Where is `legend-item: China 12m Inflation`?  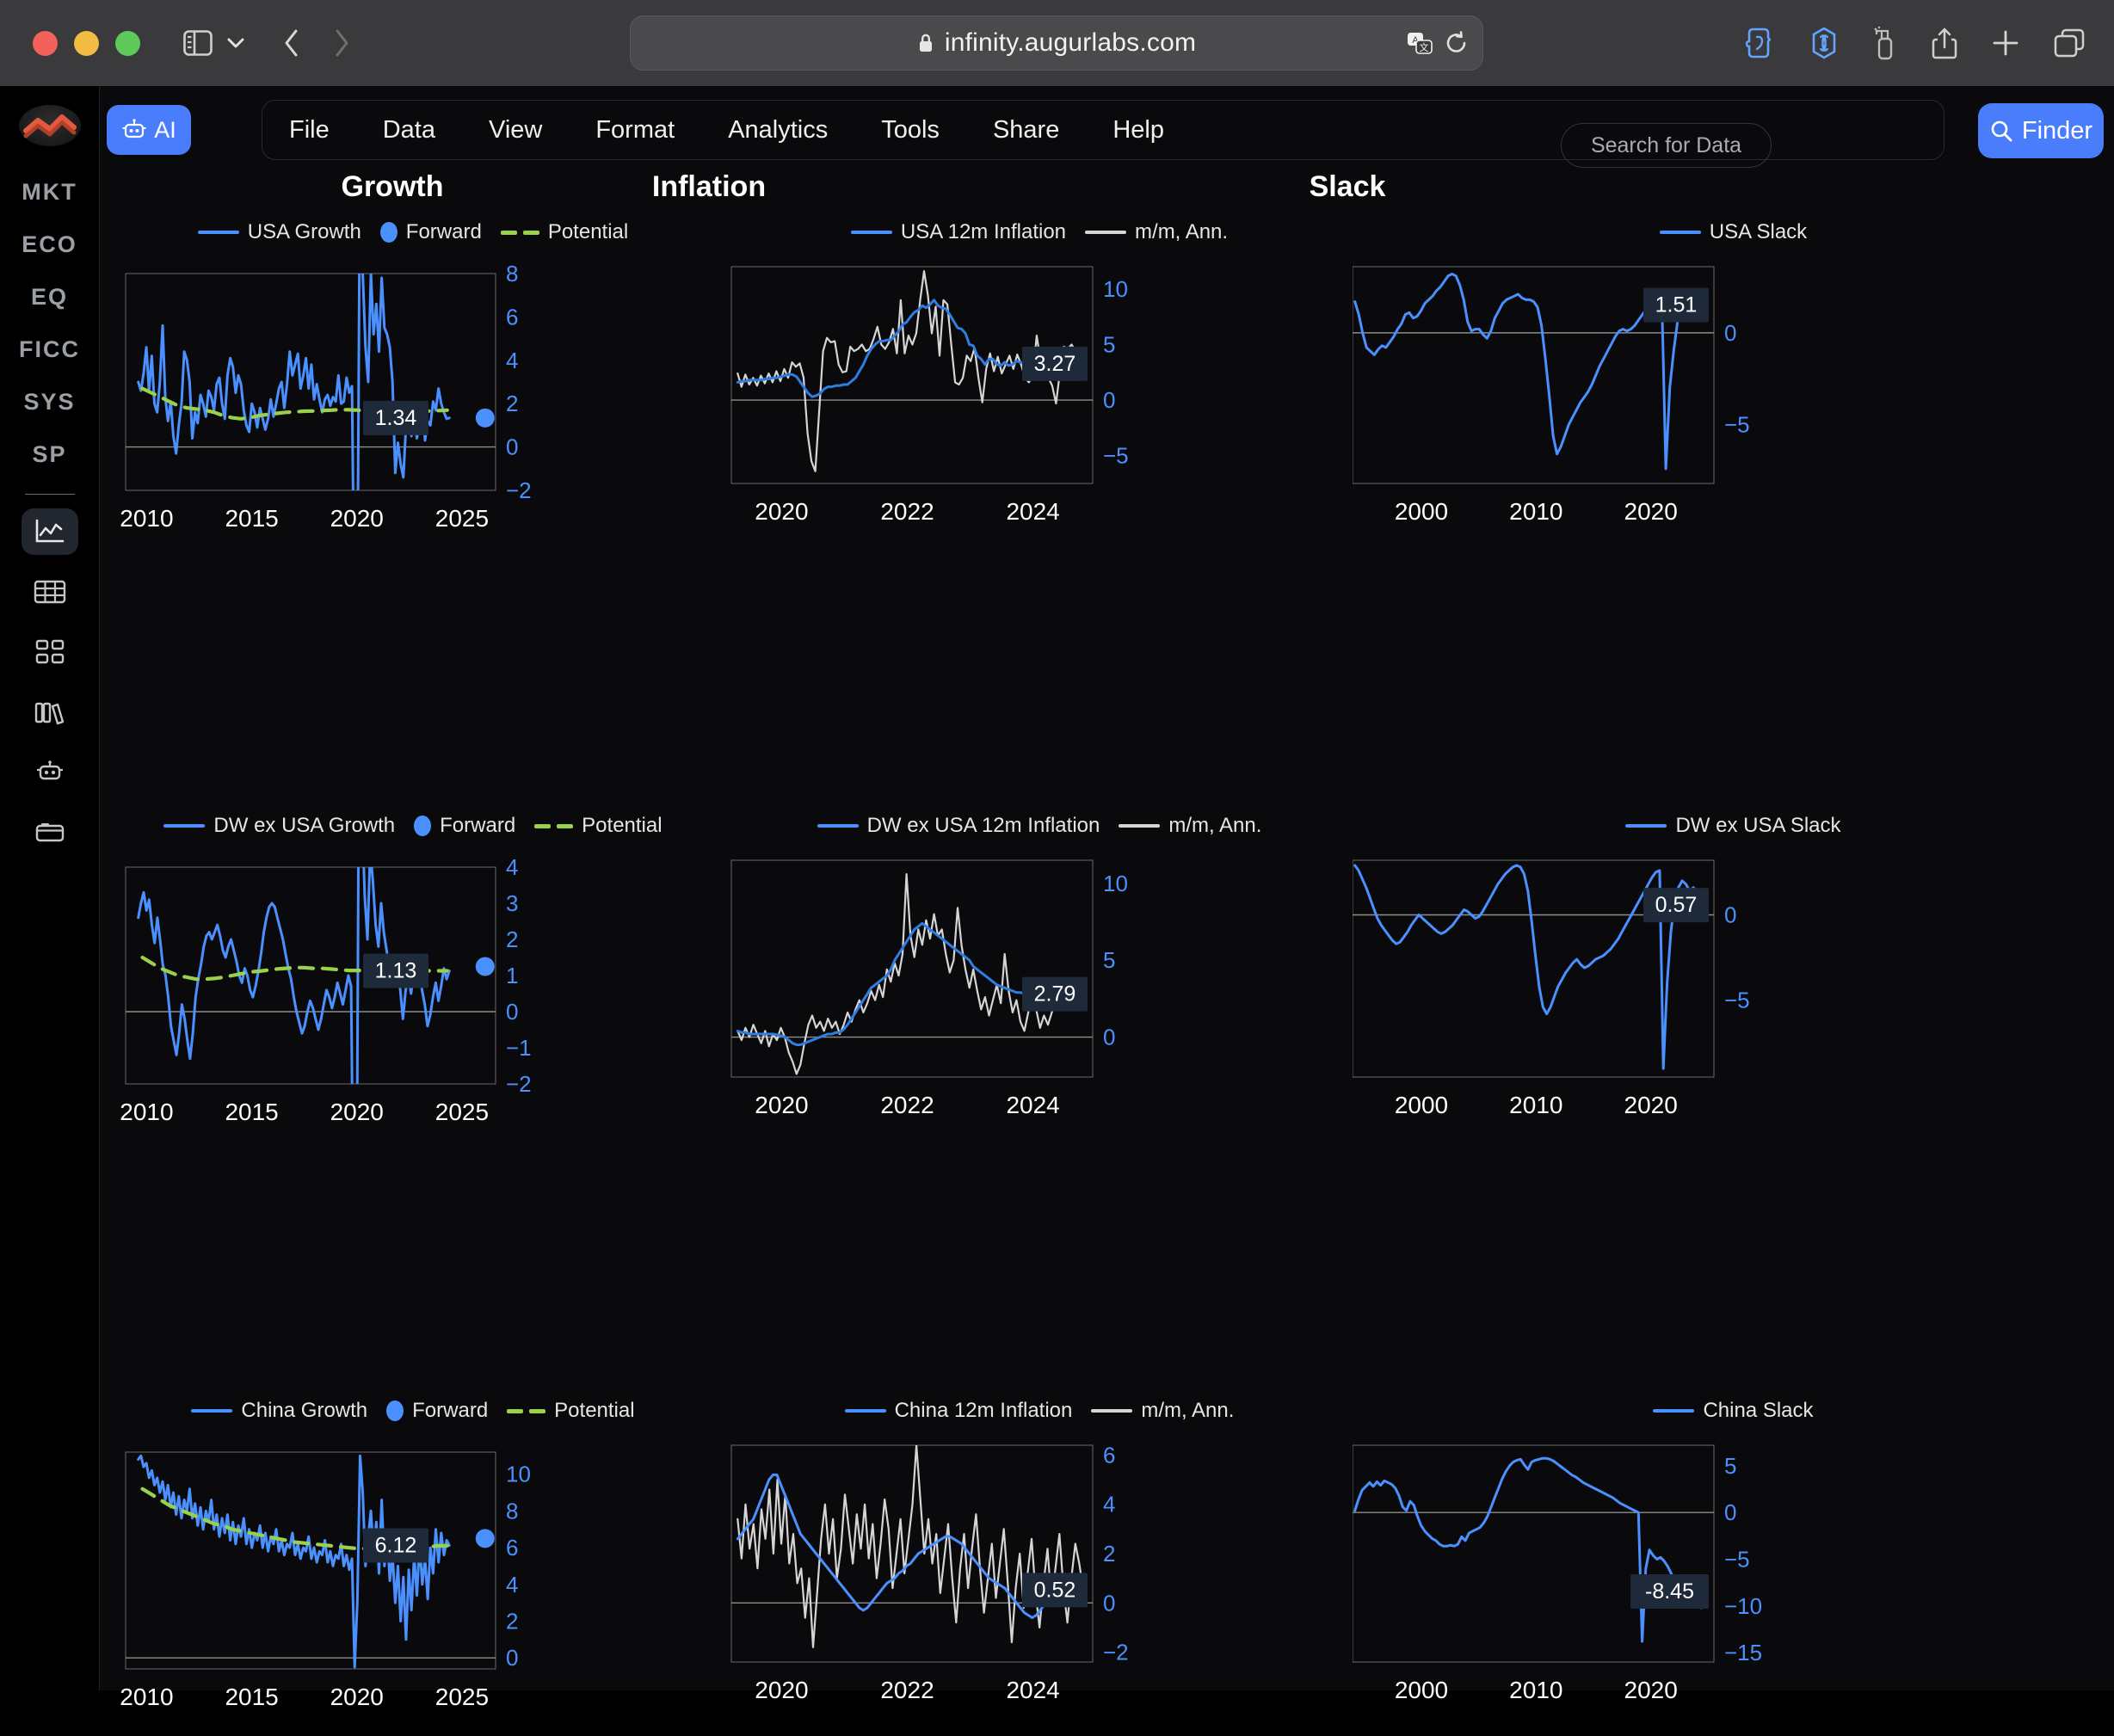
legend-item: China 12m Inflation is located at coordinates (958, 1411).